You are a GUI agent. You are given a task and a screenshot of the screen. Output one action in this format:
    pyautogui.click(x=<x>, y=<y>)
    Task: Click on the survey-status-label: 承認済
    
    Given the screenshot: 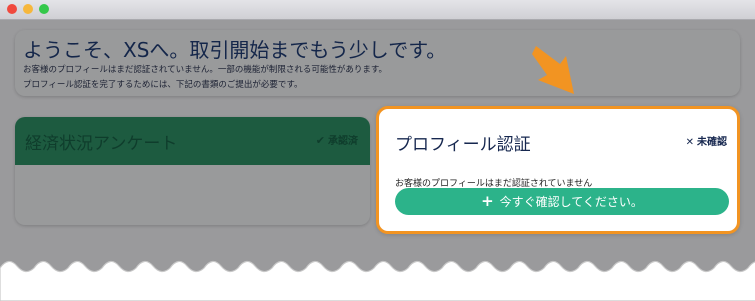 What is the action you would take?
    pyautogui.click(x=343, y=141)
    